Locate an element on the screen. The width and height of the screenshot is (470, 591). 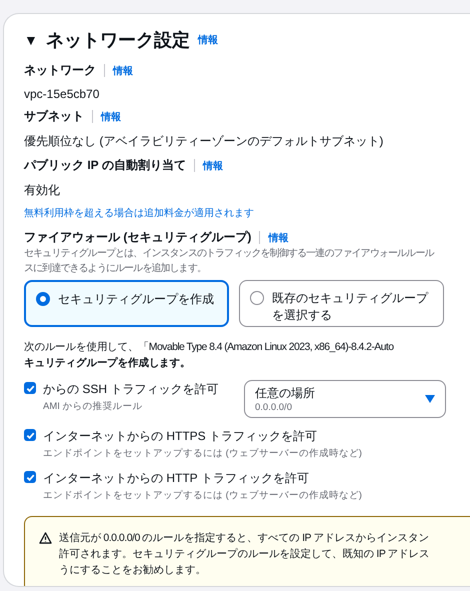
pricing-note: 無料利用枠を超える場合は追加料金が適用されます is located at coordinates (139, 213).